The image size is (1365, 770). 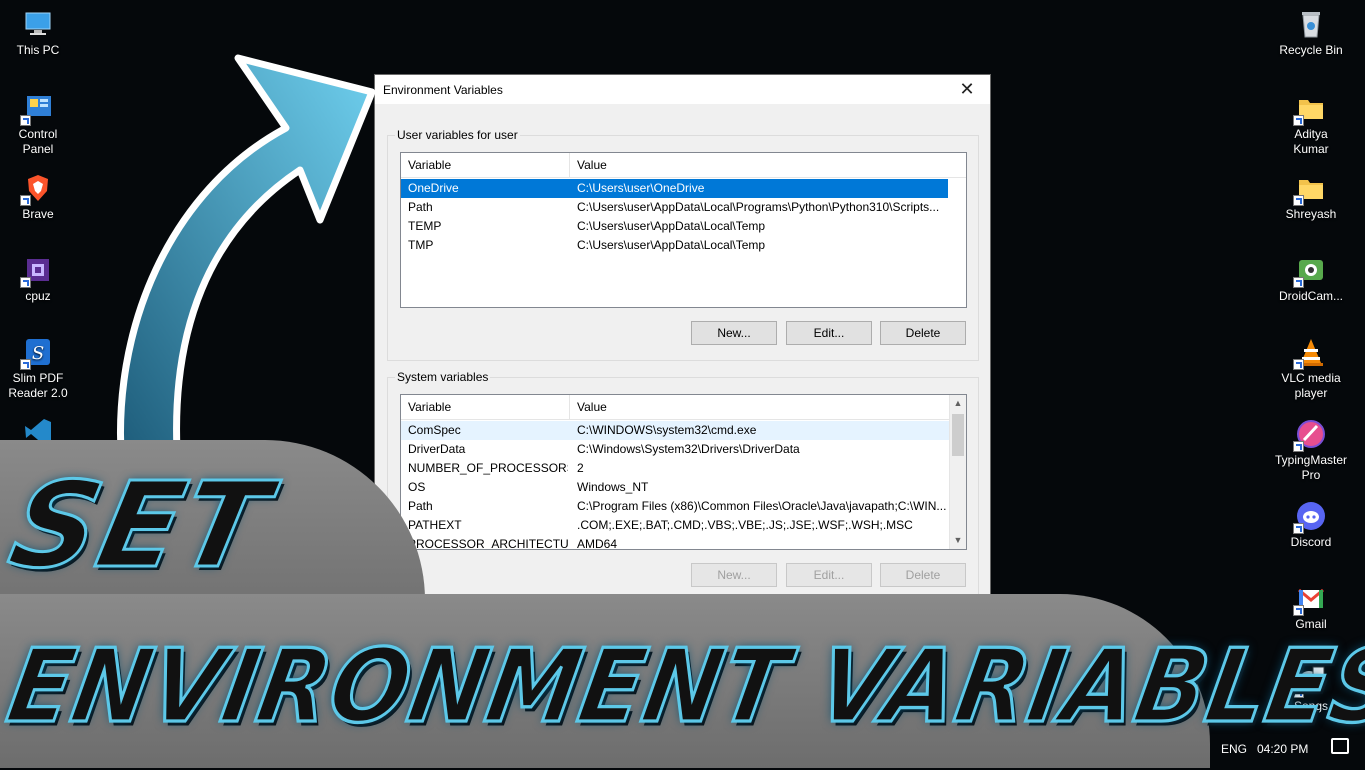 What do you see at coordinates (433, 188) in the screenshot?
I see `variable-cell: OneDrive` at bounding box center [433, 188].